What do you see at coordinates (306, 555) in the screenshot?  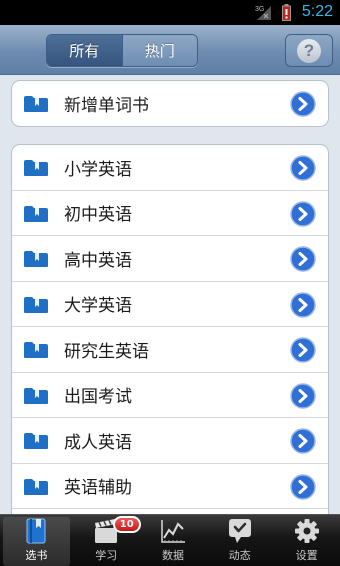 I see `tab-label: 设置` at bounding box center [306, 555].